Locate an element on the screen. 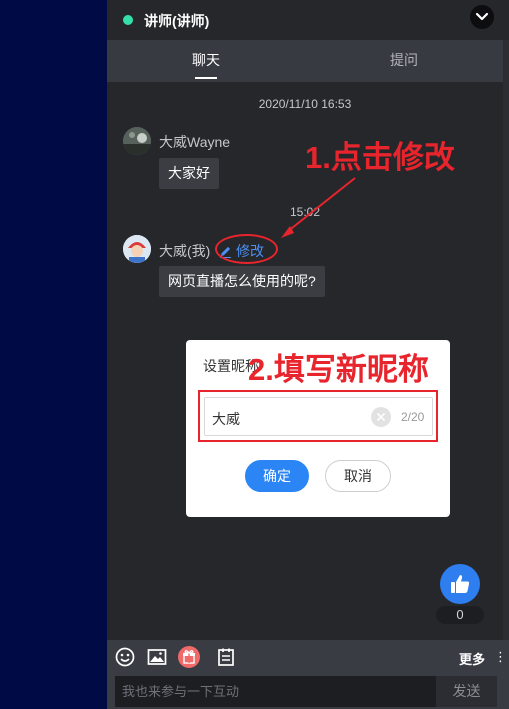  nickname-value: 大威 is located at coordinates (226, 419).